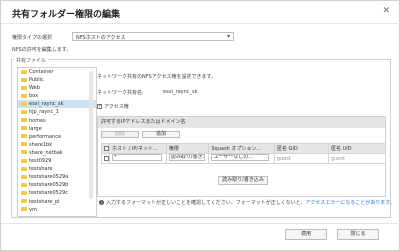 This screenshot has height=251, width=400. I want to click on select-all-header, so click(105, 148).